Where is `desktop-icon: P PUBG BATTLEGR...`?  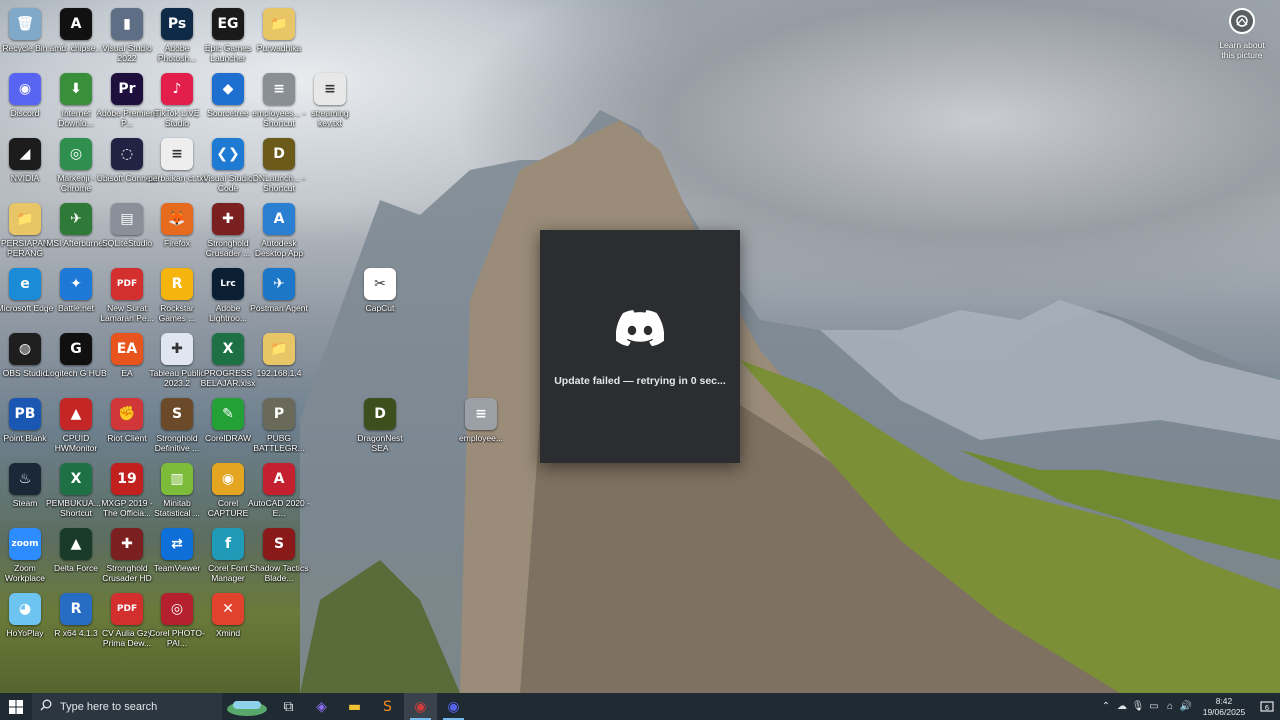 desktop-icon: P PUBG BATTLEGR... is located at coordinates (279, 430).